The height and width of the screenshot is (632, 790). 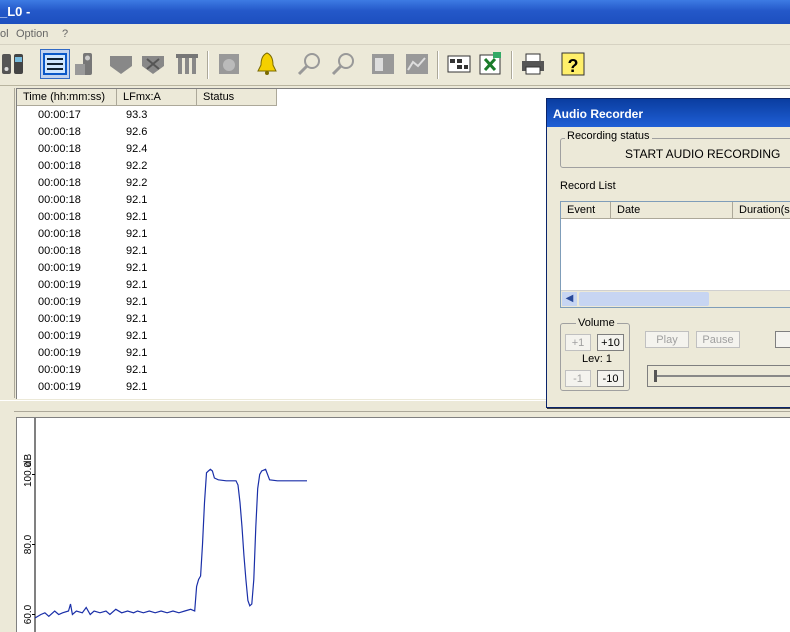 I want to click on column-header-status: Status, so click(x=237, y=97).